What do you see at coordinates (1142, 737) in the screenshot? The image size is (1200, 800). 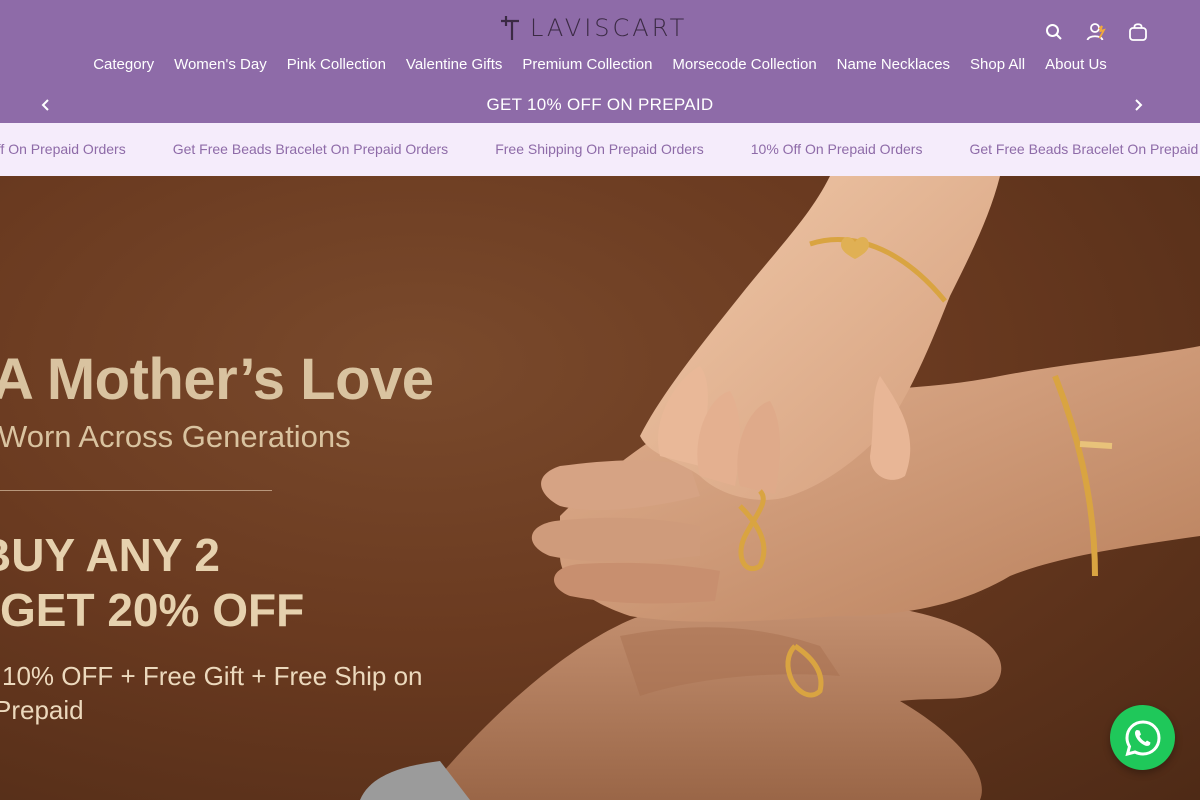 I see `whatsapp-icon` at bounding box center [1142, 737].